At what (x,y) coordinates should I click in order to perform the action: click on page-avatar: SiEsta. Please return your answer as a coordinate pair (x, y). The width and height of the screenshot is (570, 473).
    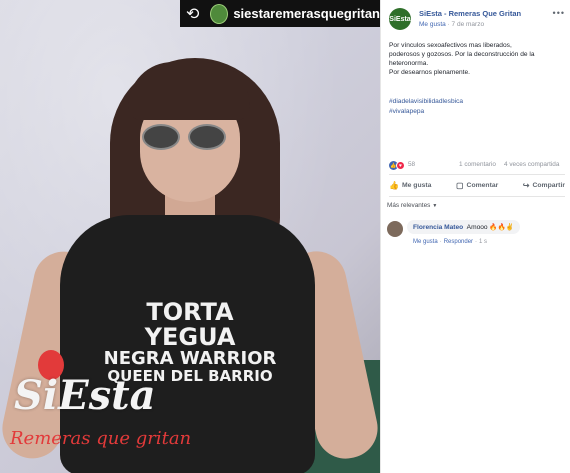
    Looking at the image, I should click on (400, 19).